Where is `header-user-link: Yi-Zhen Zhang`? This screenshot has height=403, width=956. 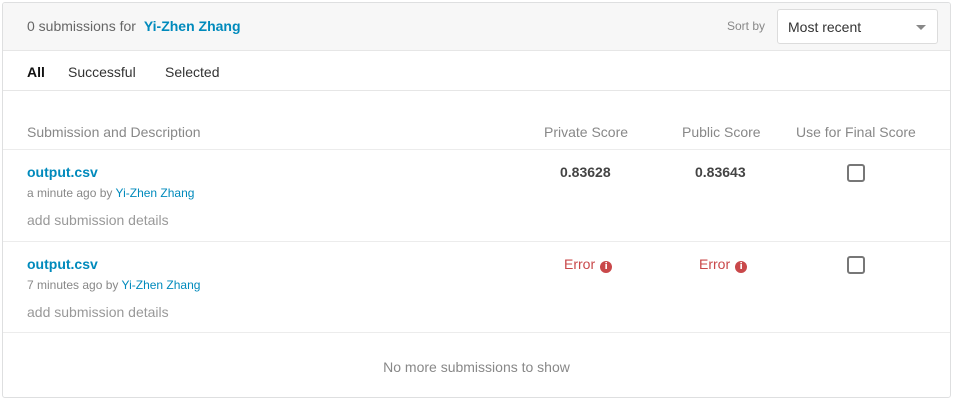 header-user-link: Yi-Zhen Zhang is located at coordinates (192, 26).